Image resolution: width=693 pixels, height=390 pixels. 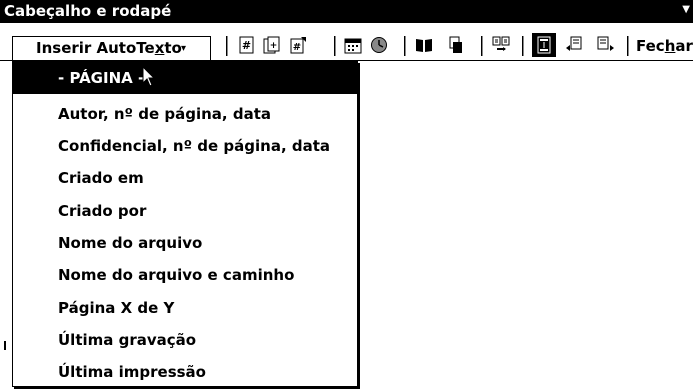 I want to click on menu-item-filename-and-path: Nome do arquivo e caminho, so click(x=185, y=275).